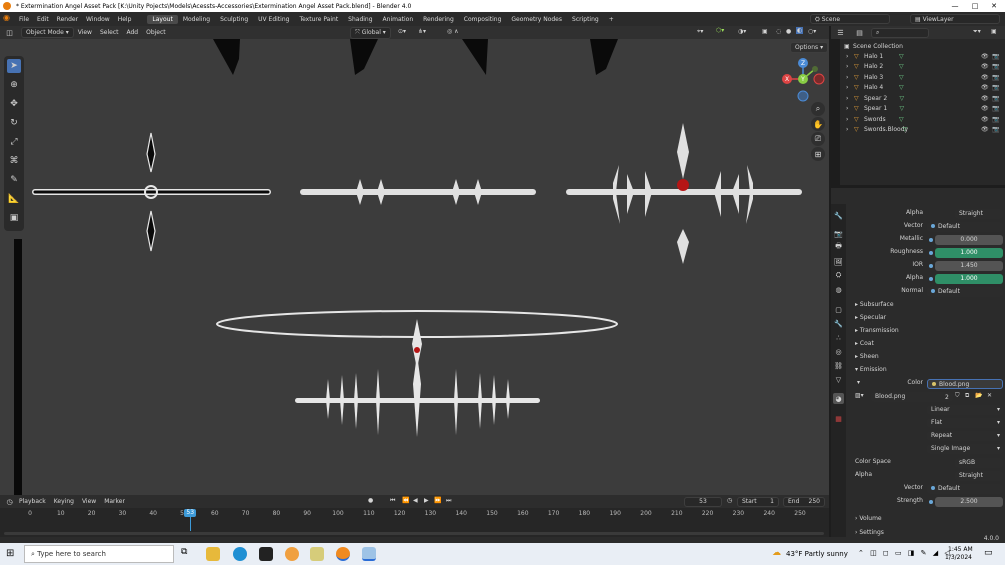 This screenshot has height=565, width=1005. Describe the element at coordinates (43, 19) in the screenshot. I see `menu-edit: Edit` at that location.